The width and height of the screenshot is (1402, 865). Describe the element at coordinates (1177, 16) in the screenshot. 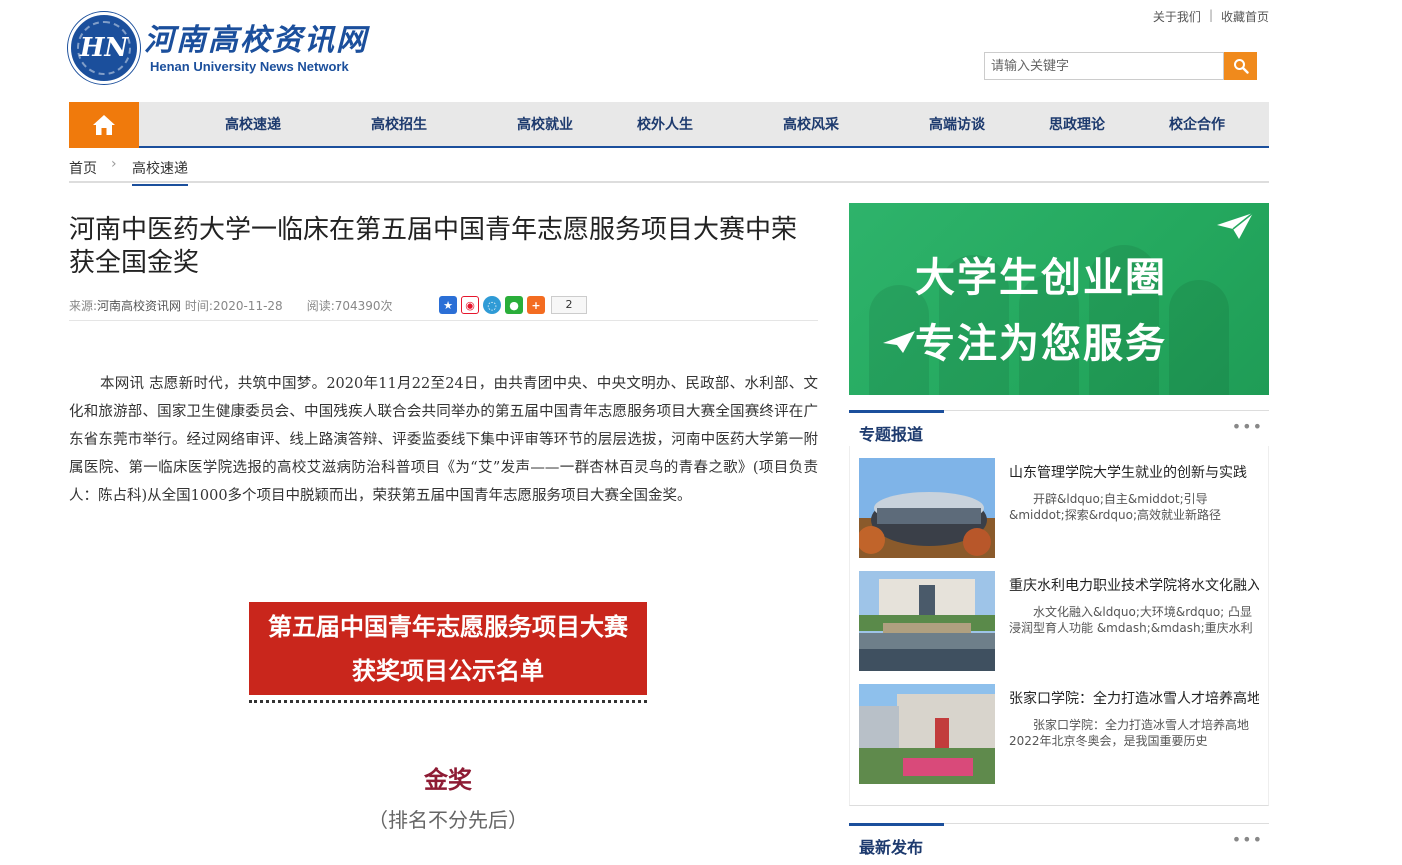

I see `about-us-link: 关于我们` at that location.